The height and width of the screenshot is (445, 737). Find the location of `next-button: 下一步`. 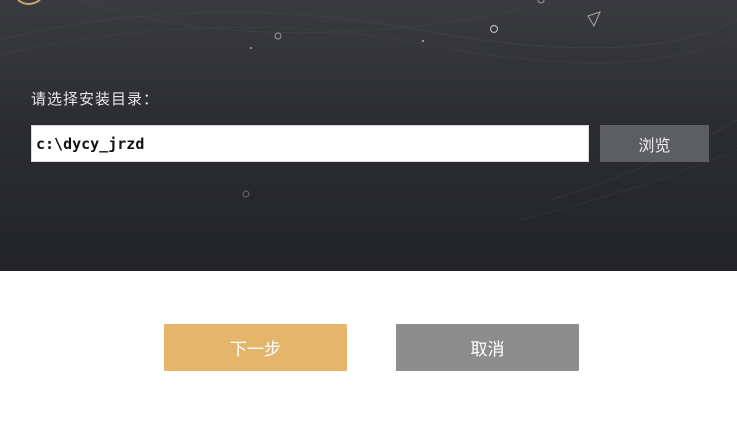

next-button: 下一步 is located at coordinates (255, 347).